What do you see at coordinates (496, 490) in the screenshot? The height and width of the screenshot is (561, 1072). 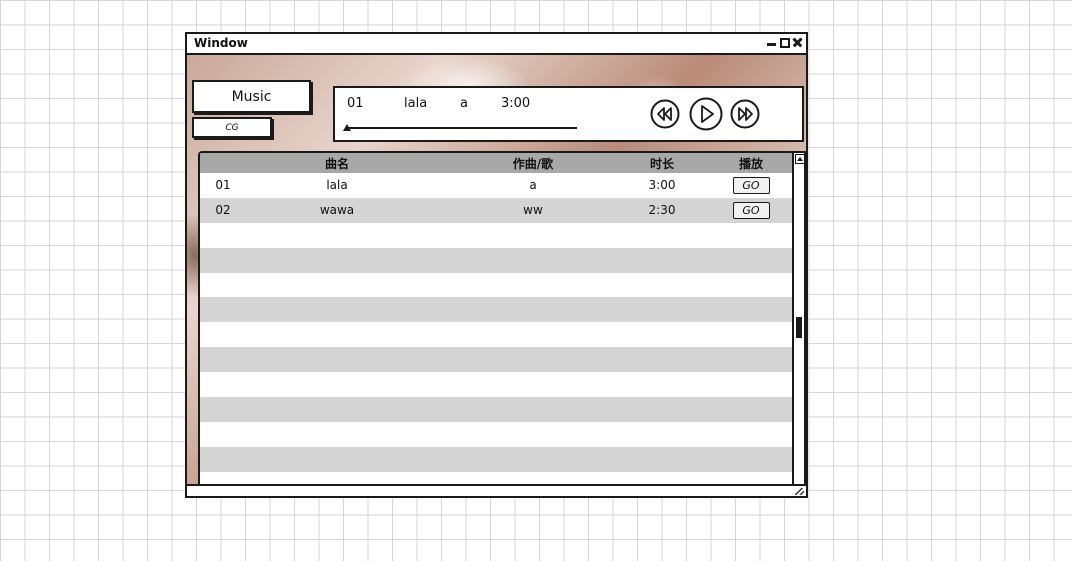 I see `status-bar` at bounding box center [496, 490].